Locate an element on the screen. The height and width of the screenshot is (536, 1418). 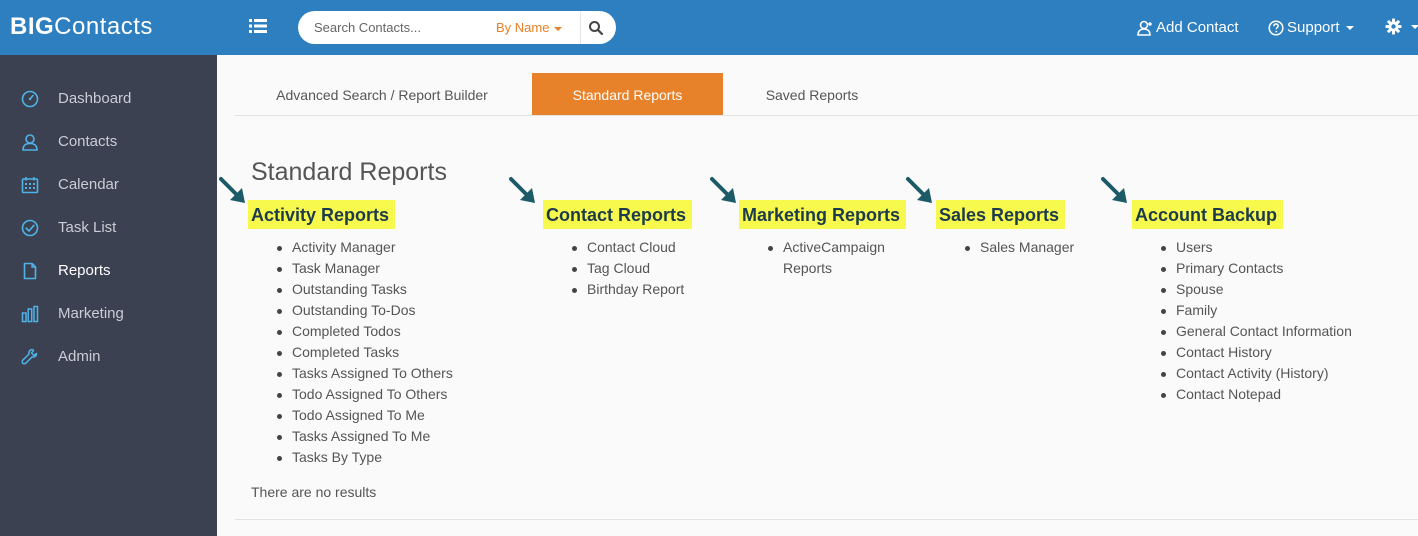
support-label: Support is located at coordinates (1313, 27).